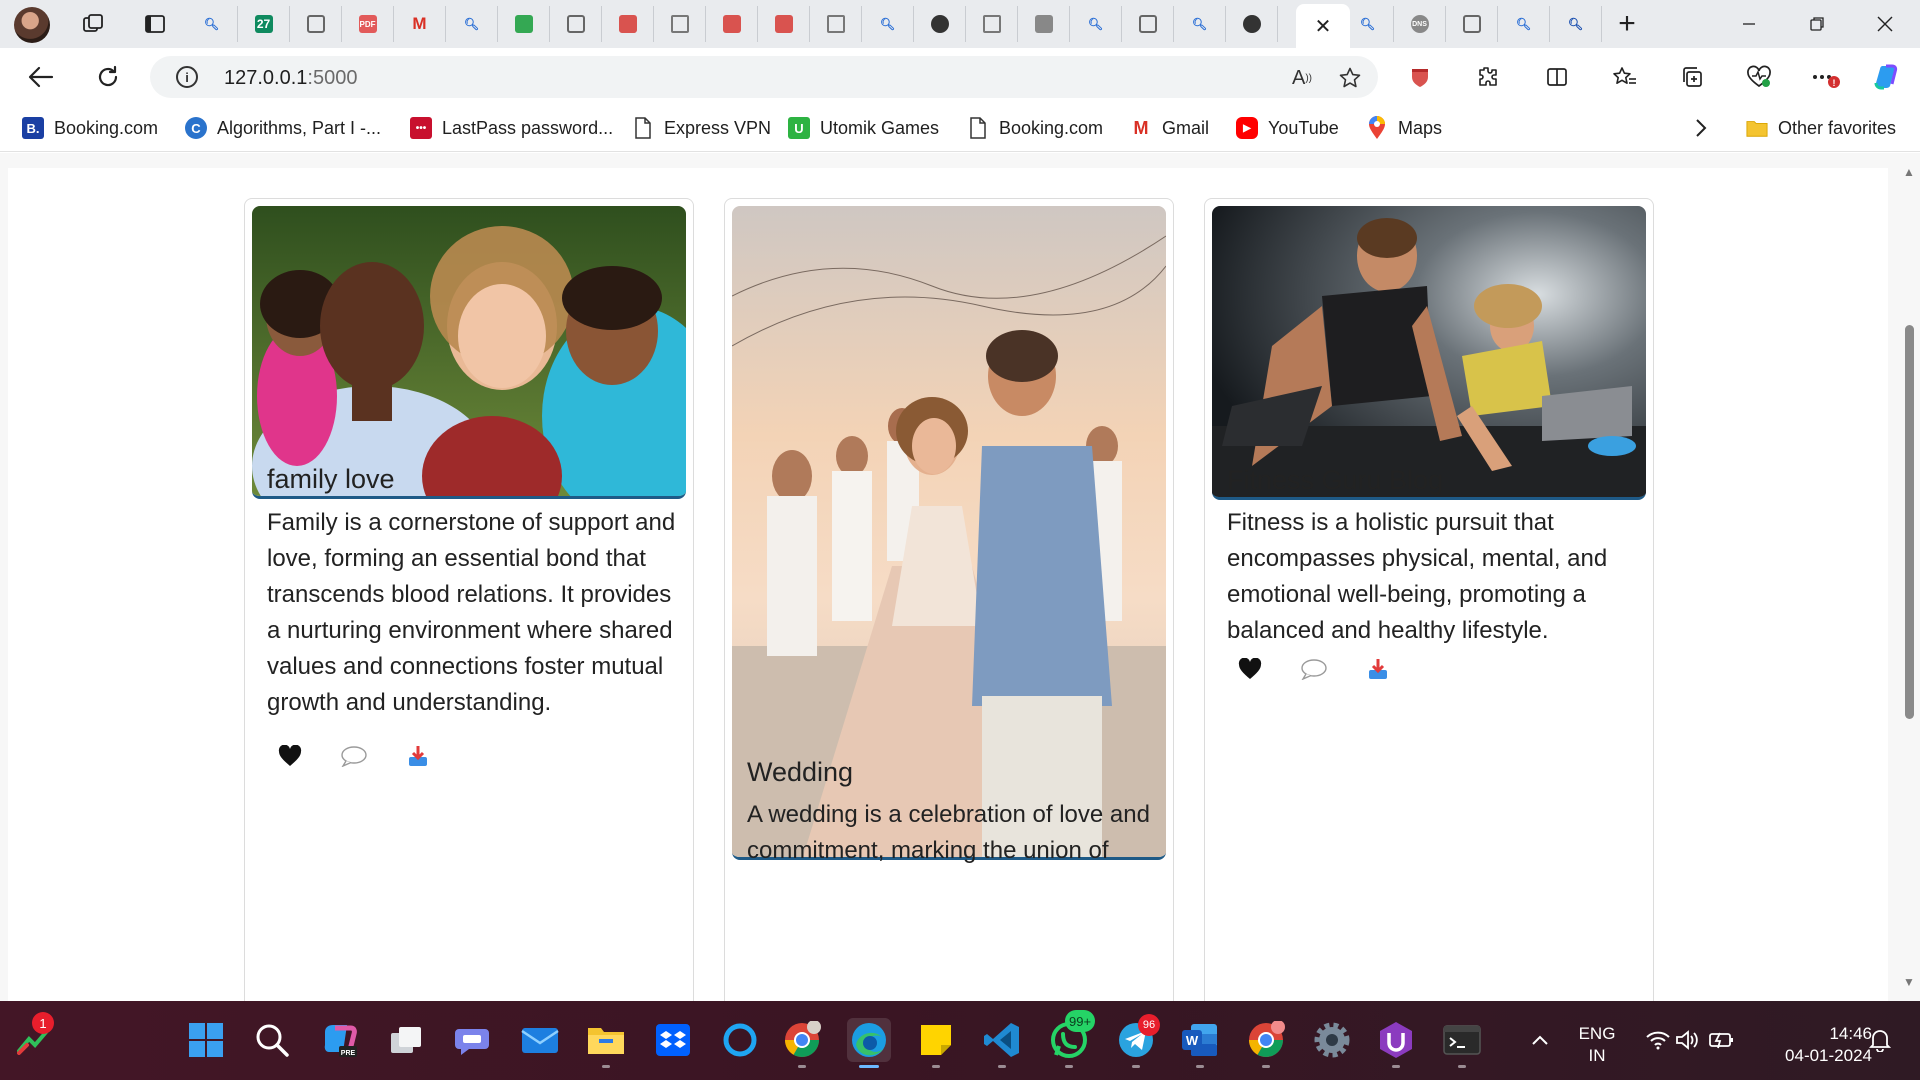 The image size is (1920, 1080). What do you see at coordinates (1487, 77) in the screenshot?
I see `extensions-icon` at bounding box center [1487, 77].